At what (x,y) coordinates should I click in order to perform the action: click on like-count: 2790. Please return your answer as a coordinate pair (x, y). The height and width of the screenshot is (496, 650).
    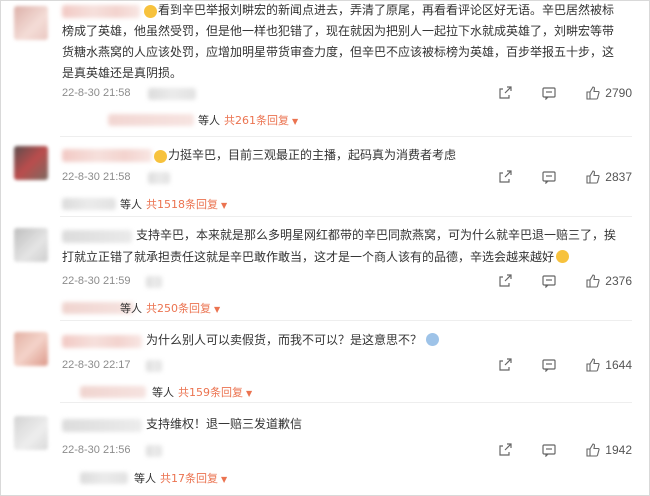
    Looking at the image, I should click on (618, 93).